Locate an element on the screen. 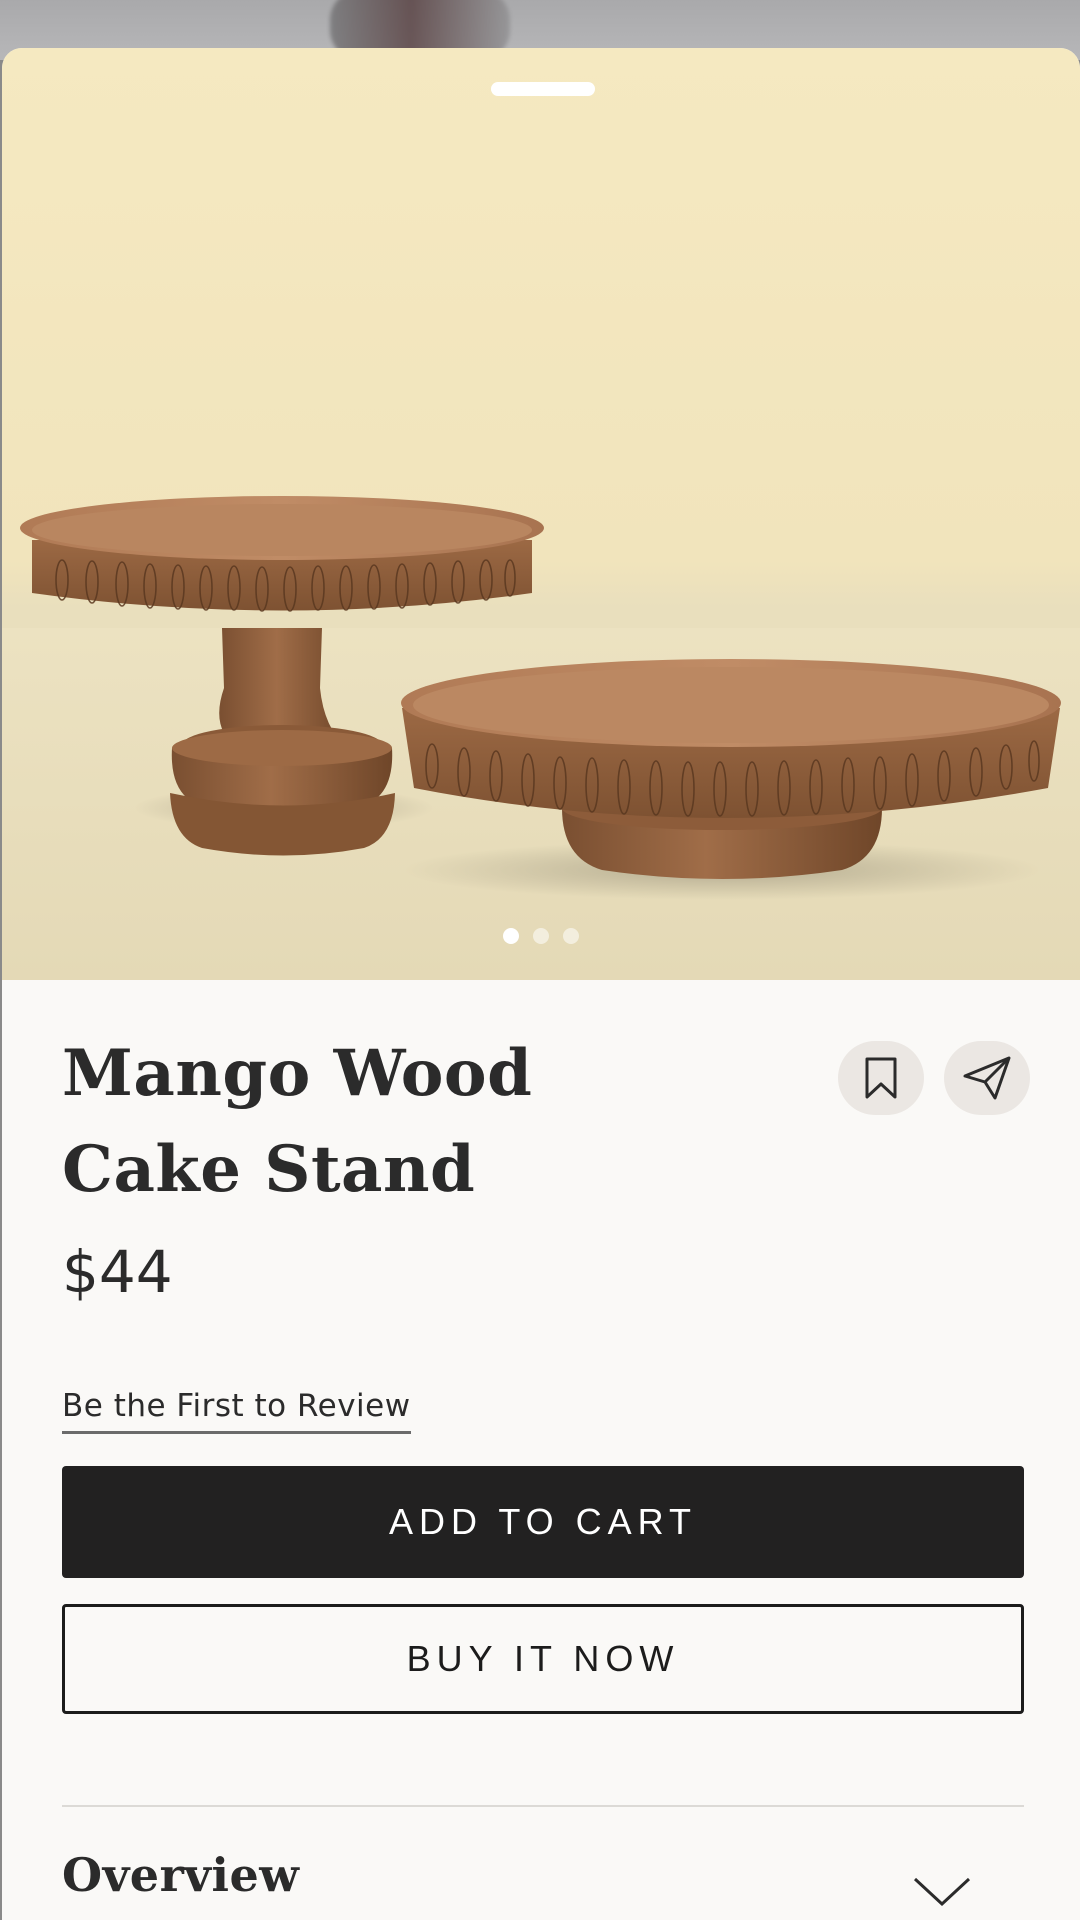 Image resolution: width=1080 pixels, height=1920 pixels. send-icon is located at coordinates (987, 1078).